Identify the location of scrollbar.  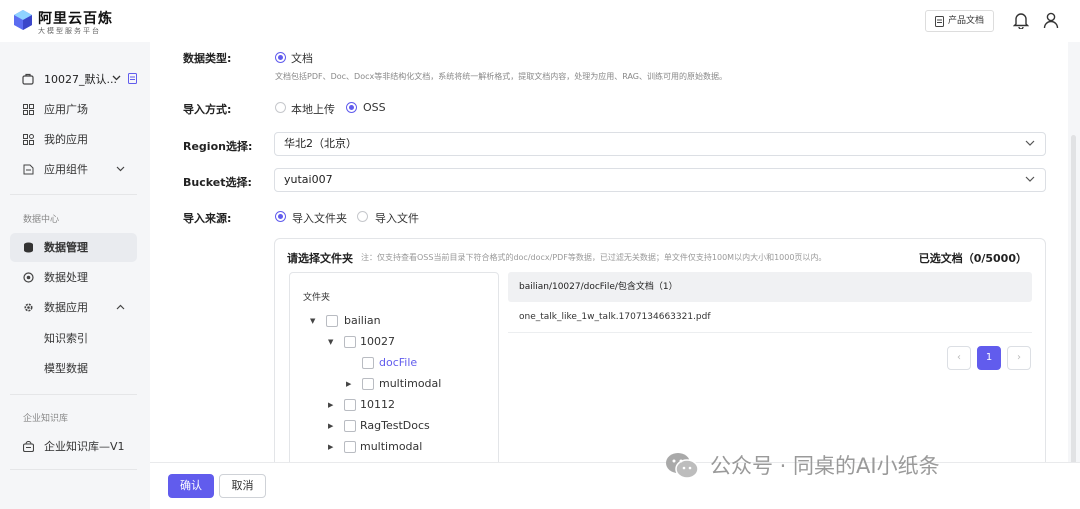
(1073, 315).